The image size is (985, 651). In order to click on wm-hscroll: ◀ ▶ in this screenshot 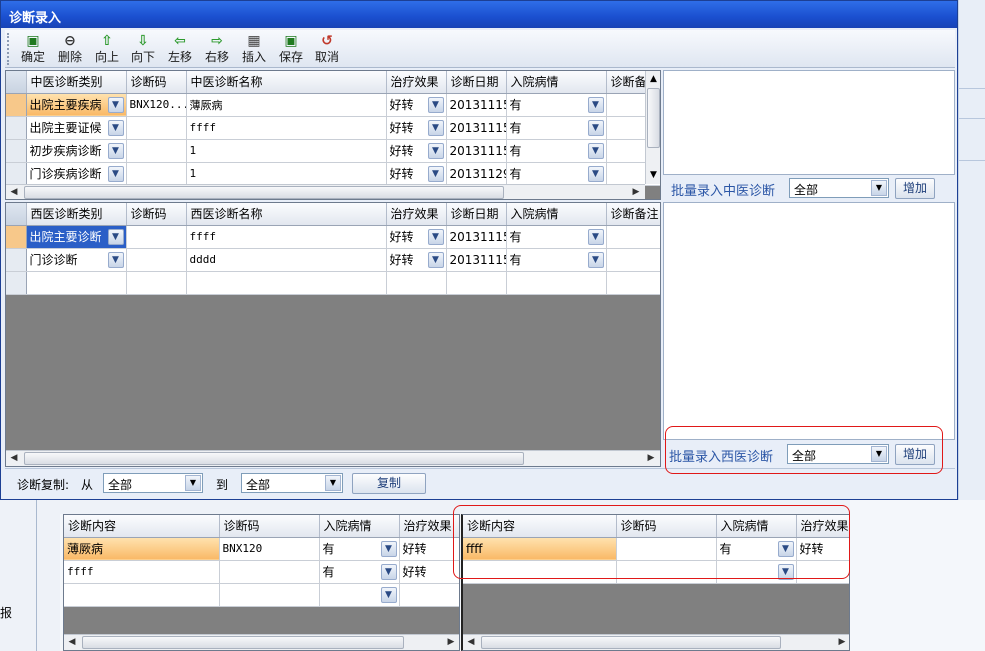, I will do `click(333, 458)`.